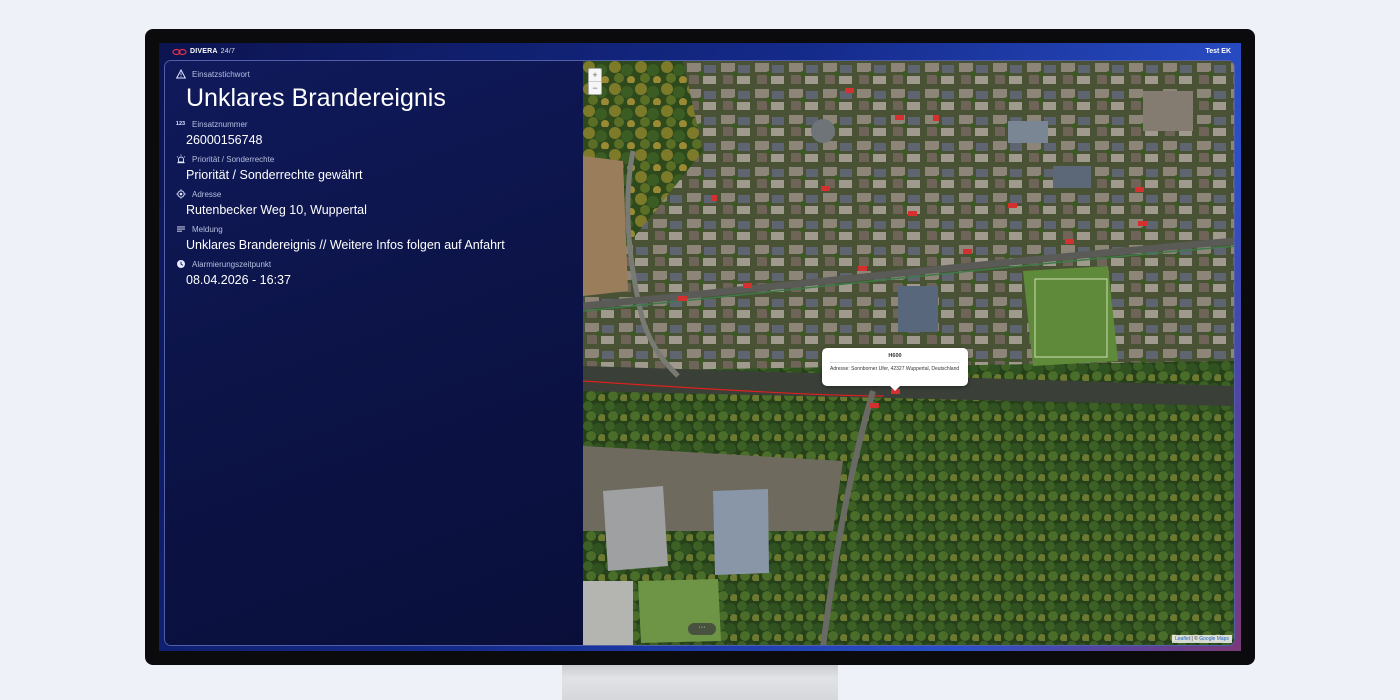 The image size is (1400, 700). Describe the element at coordinates (207, 194) in the screenshot. I see `adresse-label: Adresse` at that location.